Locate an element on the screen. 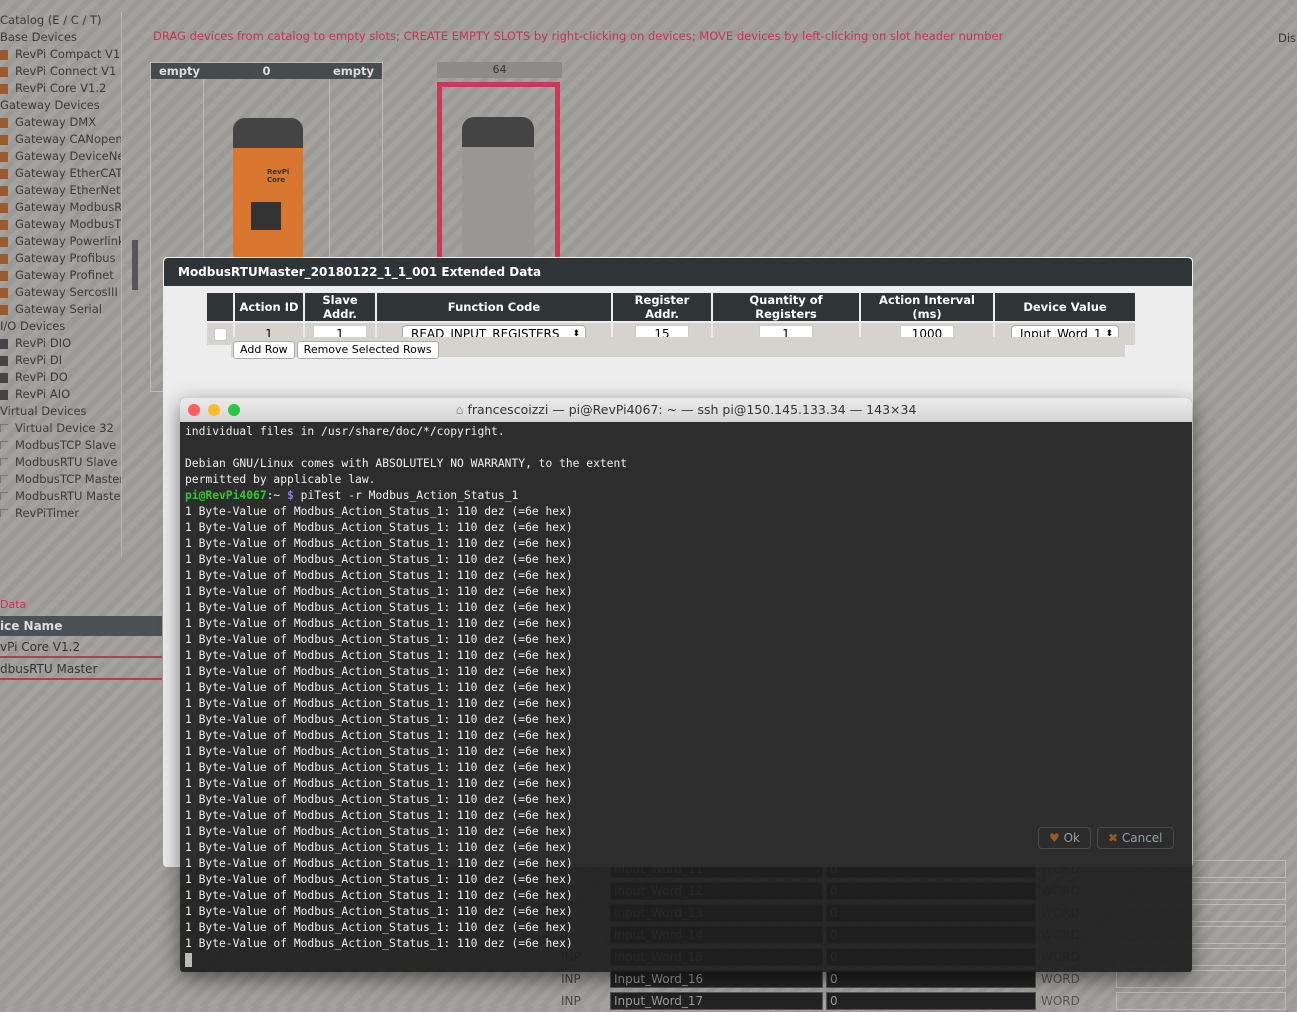 This screenshot has height=1012, width=1297. ok-button: ♥ Ok is located at coordinates (1064, 838).